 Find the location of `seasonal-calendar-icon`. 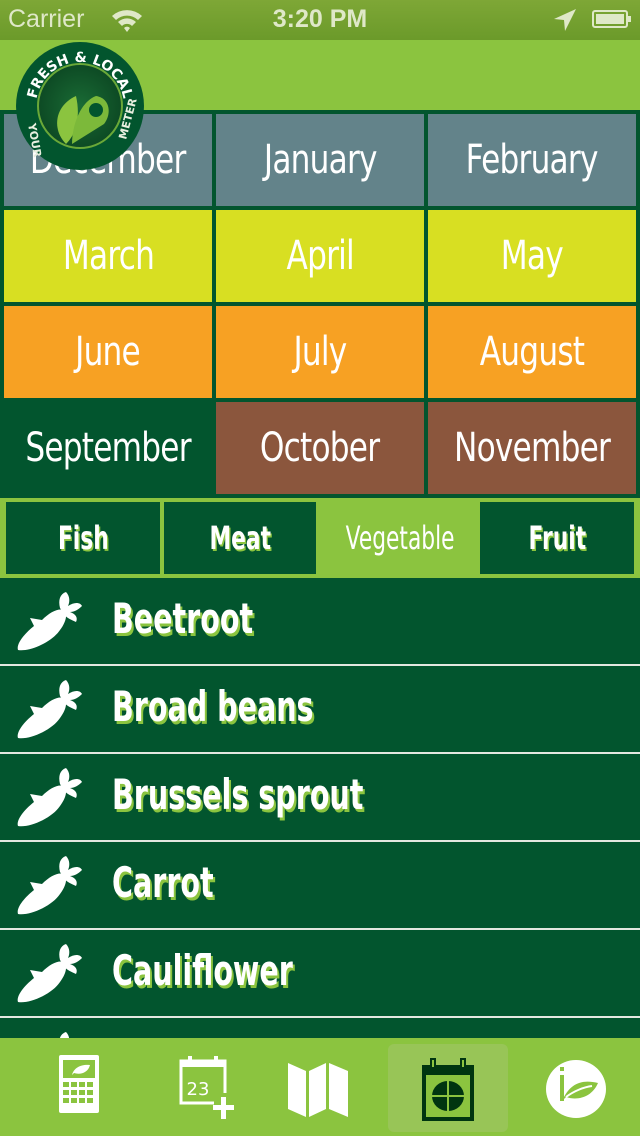

seasonal-calendar-icon is located at coordinates (448, 1089).